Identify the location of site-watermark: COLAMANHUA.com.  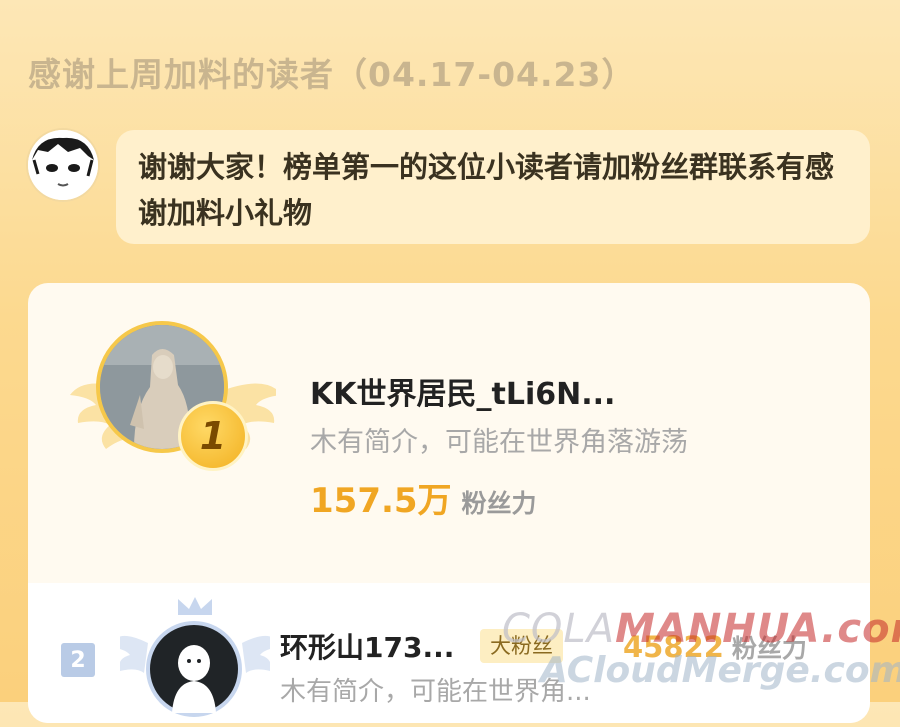
(701, 629).